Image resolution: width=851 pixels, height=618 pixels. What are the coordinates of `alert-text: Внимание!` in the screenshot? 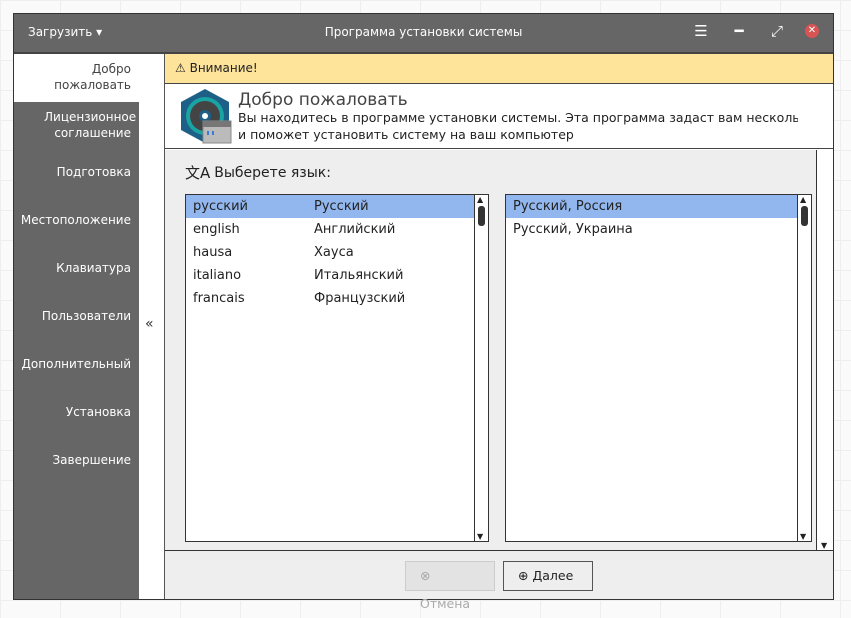 It's located at (223, 68).